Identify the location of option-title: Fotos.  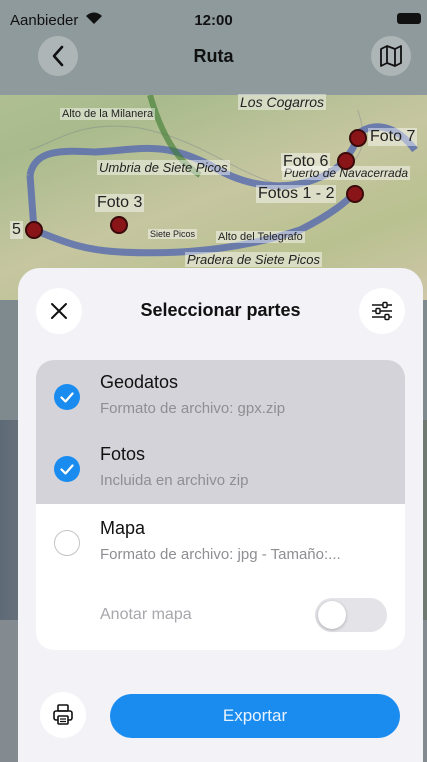
(123, 454).